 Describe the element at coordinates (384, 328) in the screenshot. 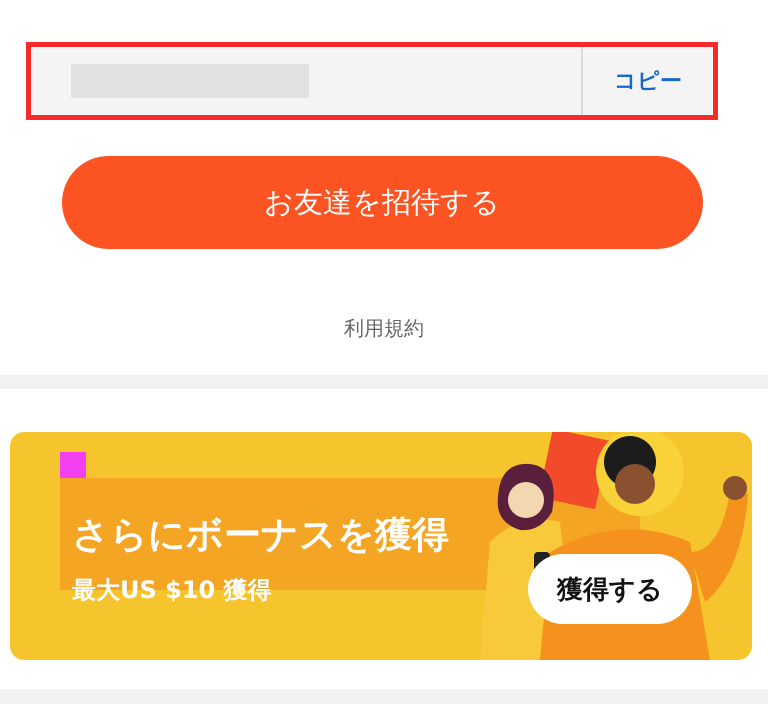

I see `terms-link: 利用規約` at that location.